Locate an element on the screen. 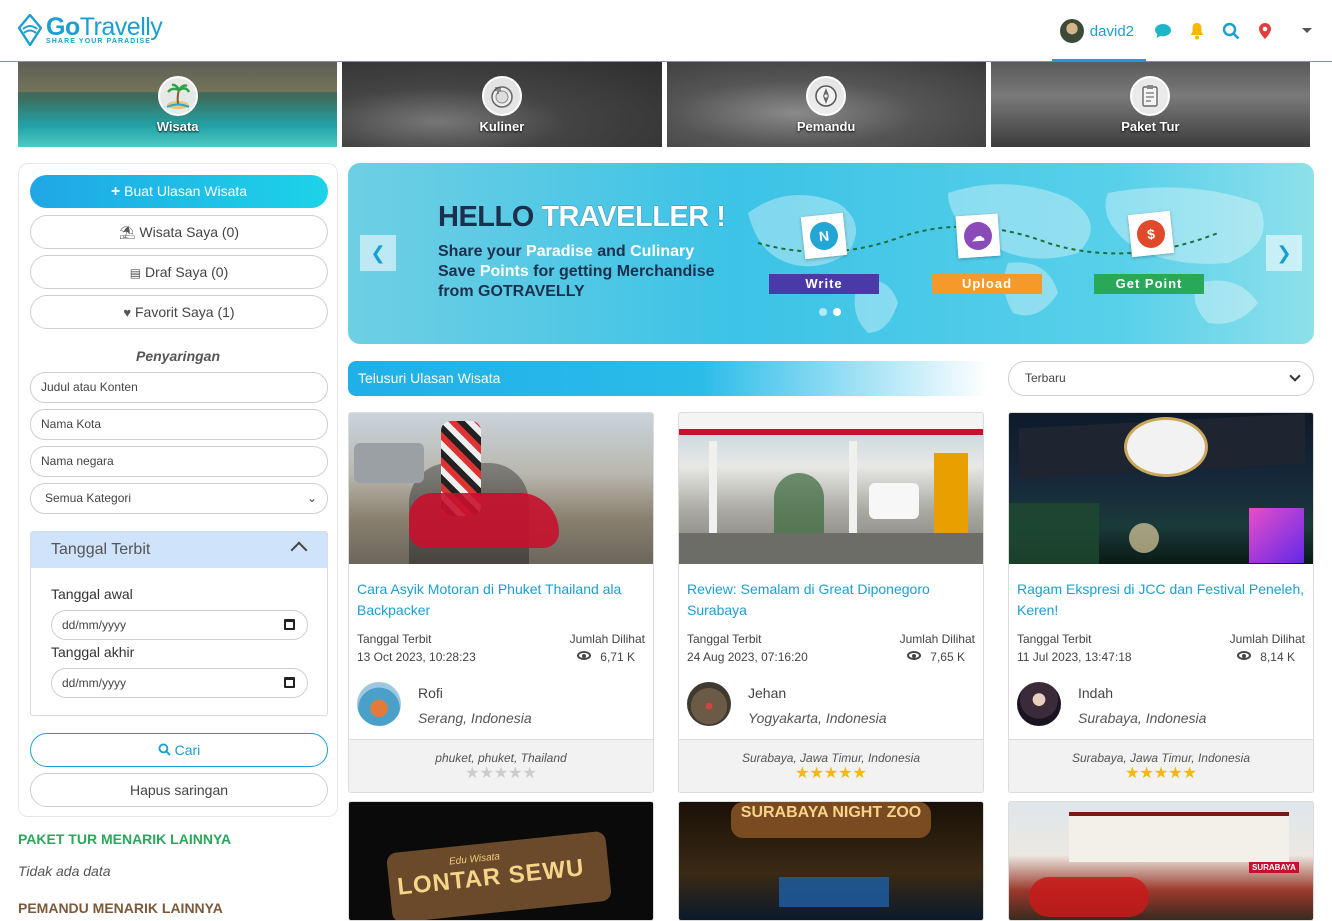 The width and height of the screenshot is (1332, 921). filter-title: Penyaringan is located at coordinates (178, 356).